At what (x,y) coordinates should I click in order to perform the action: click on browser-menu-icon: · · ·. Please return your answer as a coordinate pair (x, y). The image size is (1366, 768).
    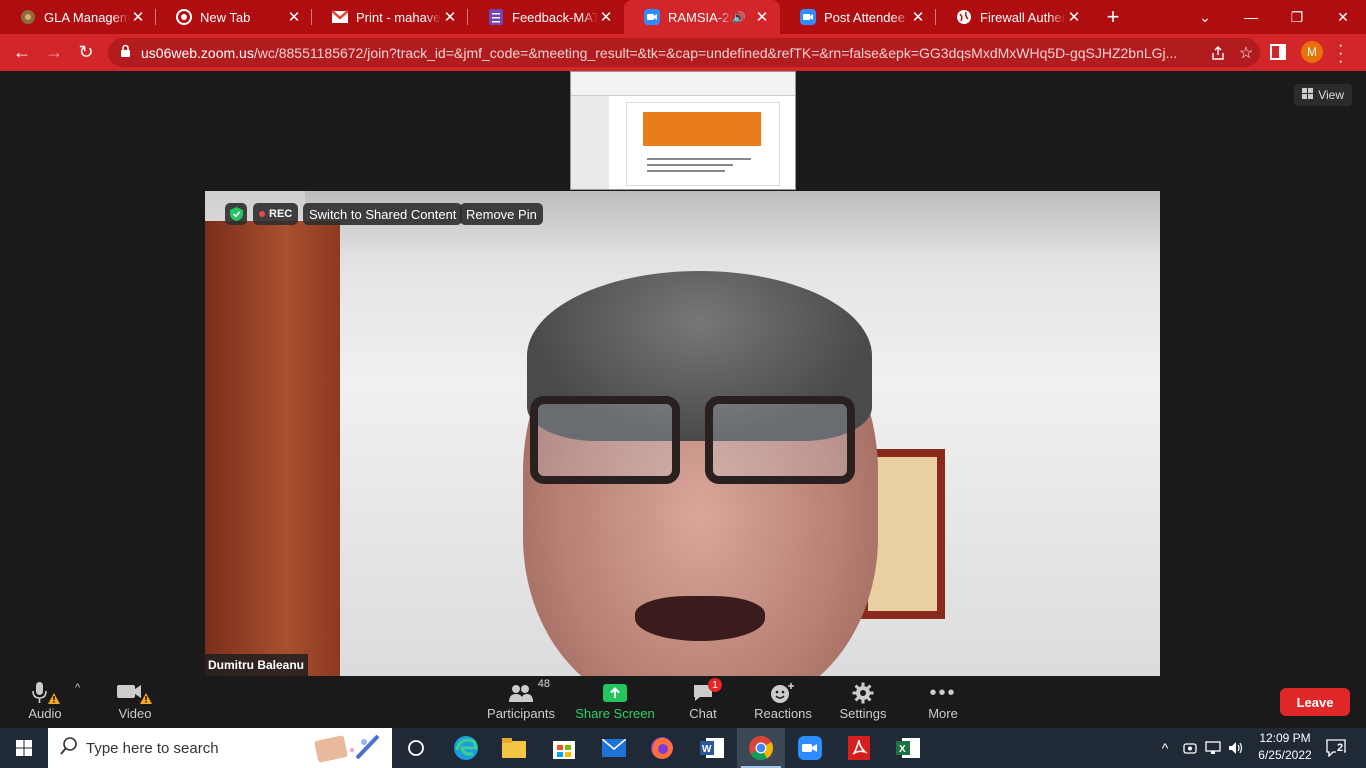
    Looking at the image, I should click on (1340, 54).